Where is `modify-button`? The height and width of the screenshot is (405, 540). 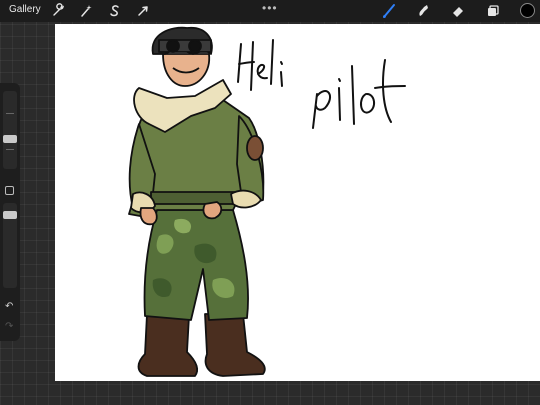 modify-button is located at coordinates (9, 190).